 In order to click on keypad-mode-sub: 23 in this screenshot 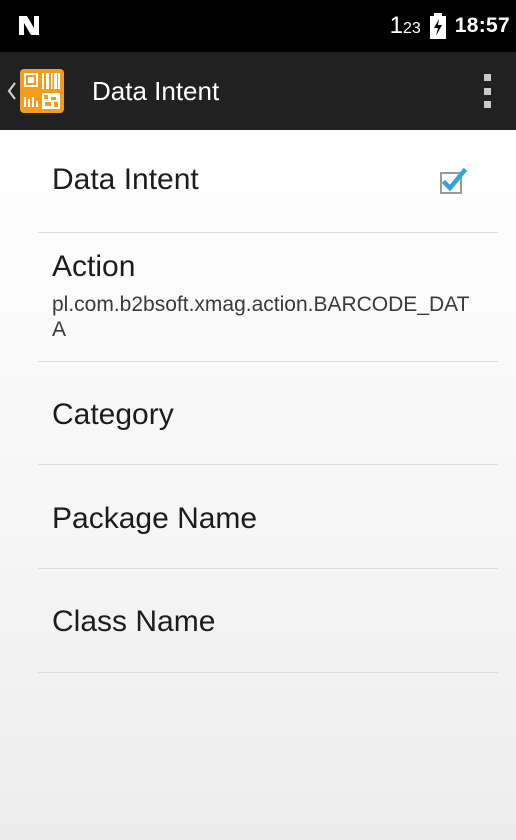, I will do `click(411, 28)`.